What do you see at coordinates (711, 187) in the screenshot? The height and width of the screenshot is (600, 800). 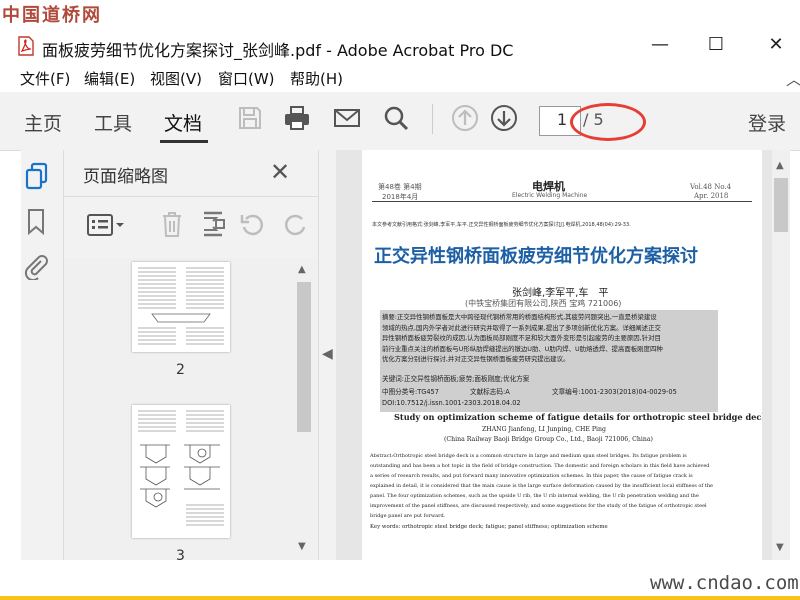 I see `header-vol-en: Vol.48 No.4` at bounding box center [711, 187].